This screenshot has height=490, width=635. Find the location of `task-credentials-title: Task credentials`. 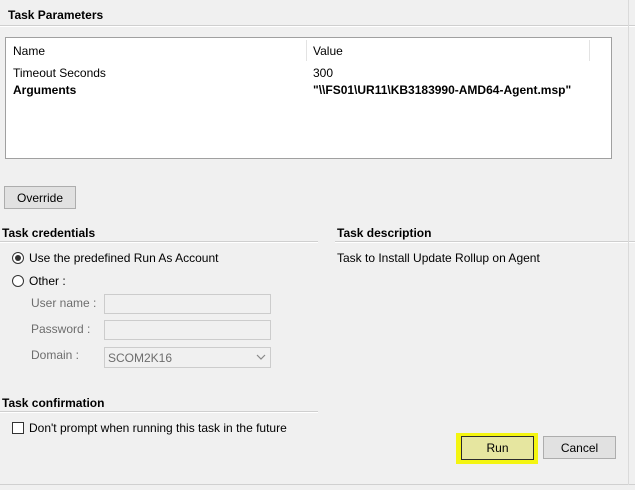

task-credentials-title: Task credentials is located at coordinates (49, 233).